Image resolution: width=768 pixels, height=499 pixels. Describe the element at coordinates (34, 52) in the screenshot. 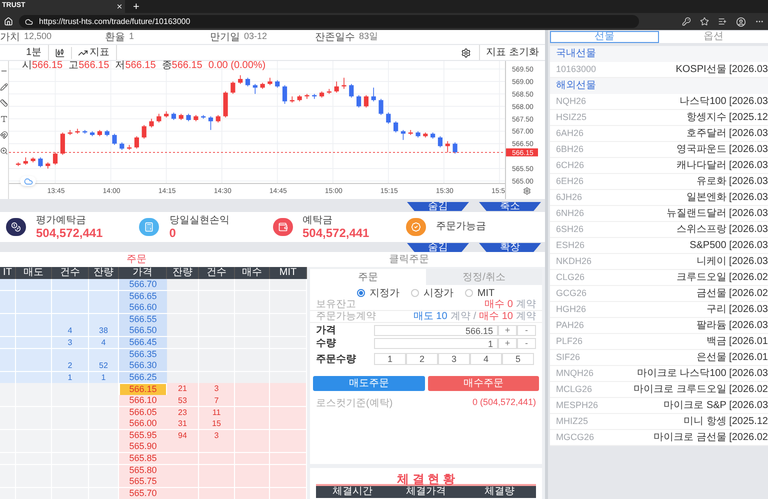

I see `interval-button: 1분` at that location.